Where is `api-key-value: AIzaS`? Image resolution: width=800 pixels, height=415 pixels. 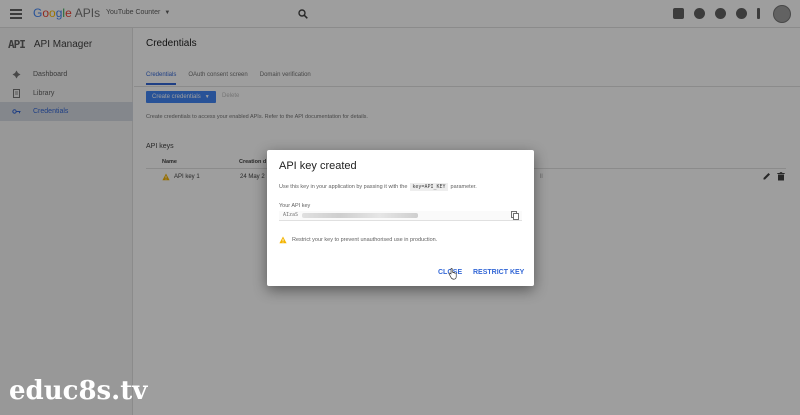
api-key-value: AIzaS is located at coordinates (290, 215).